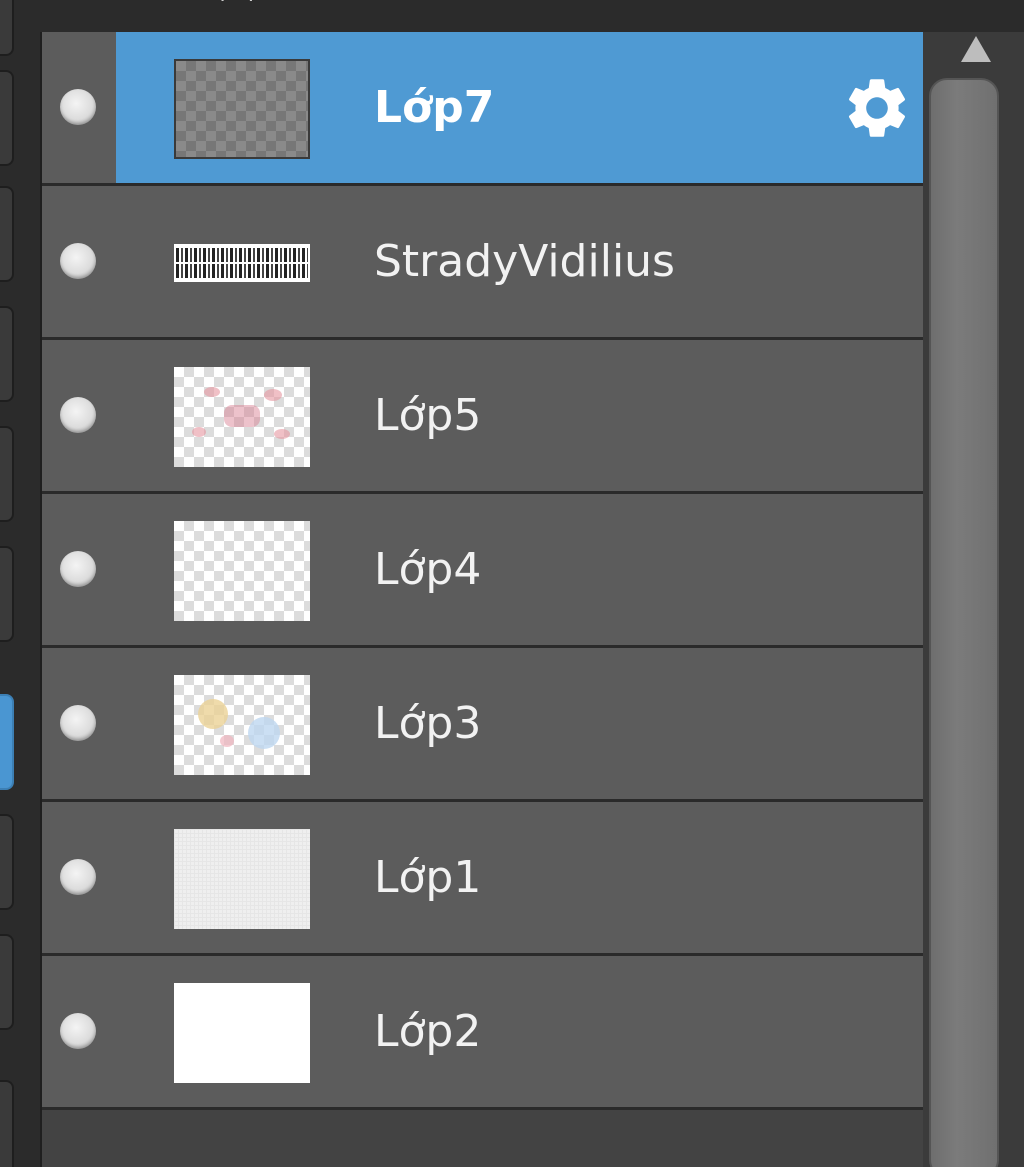  Describe the element at coordinates (482, 417) in the screenshot. I see `layer-row-lop5: Lớp5` at that location.